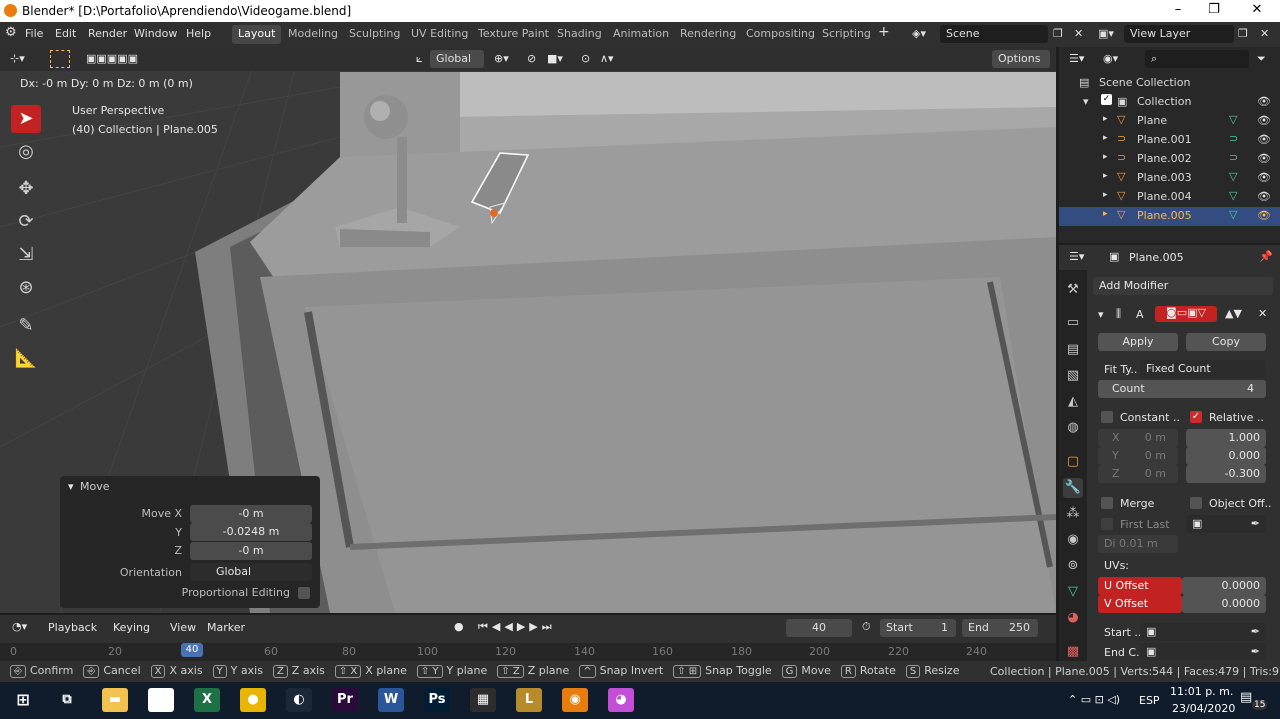 The width and height of the screenshot is (1280, 719). Describe the element at coordinates (1138, 544) in the screenshot. I see `merge-distance-field: Di 0.01 m` at that location.